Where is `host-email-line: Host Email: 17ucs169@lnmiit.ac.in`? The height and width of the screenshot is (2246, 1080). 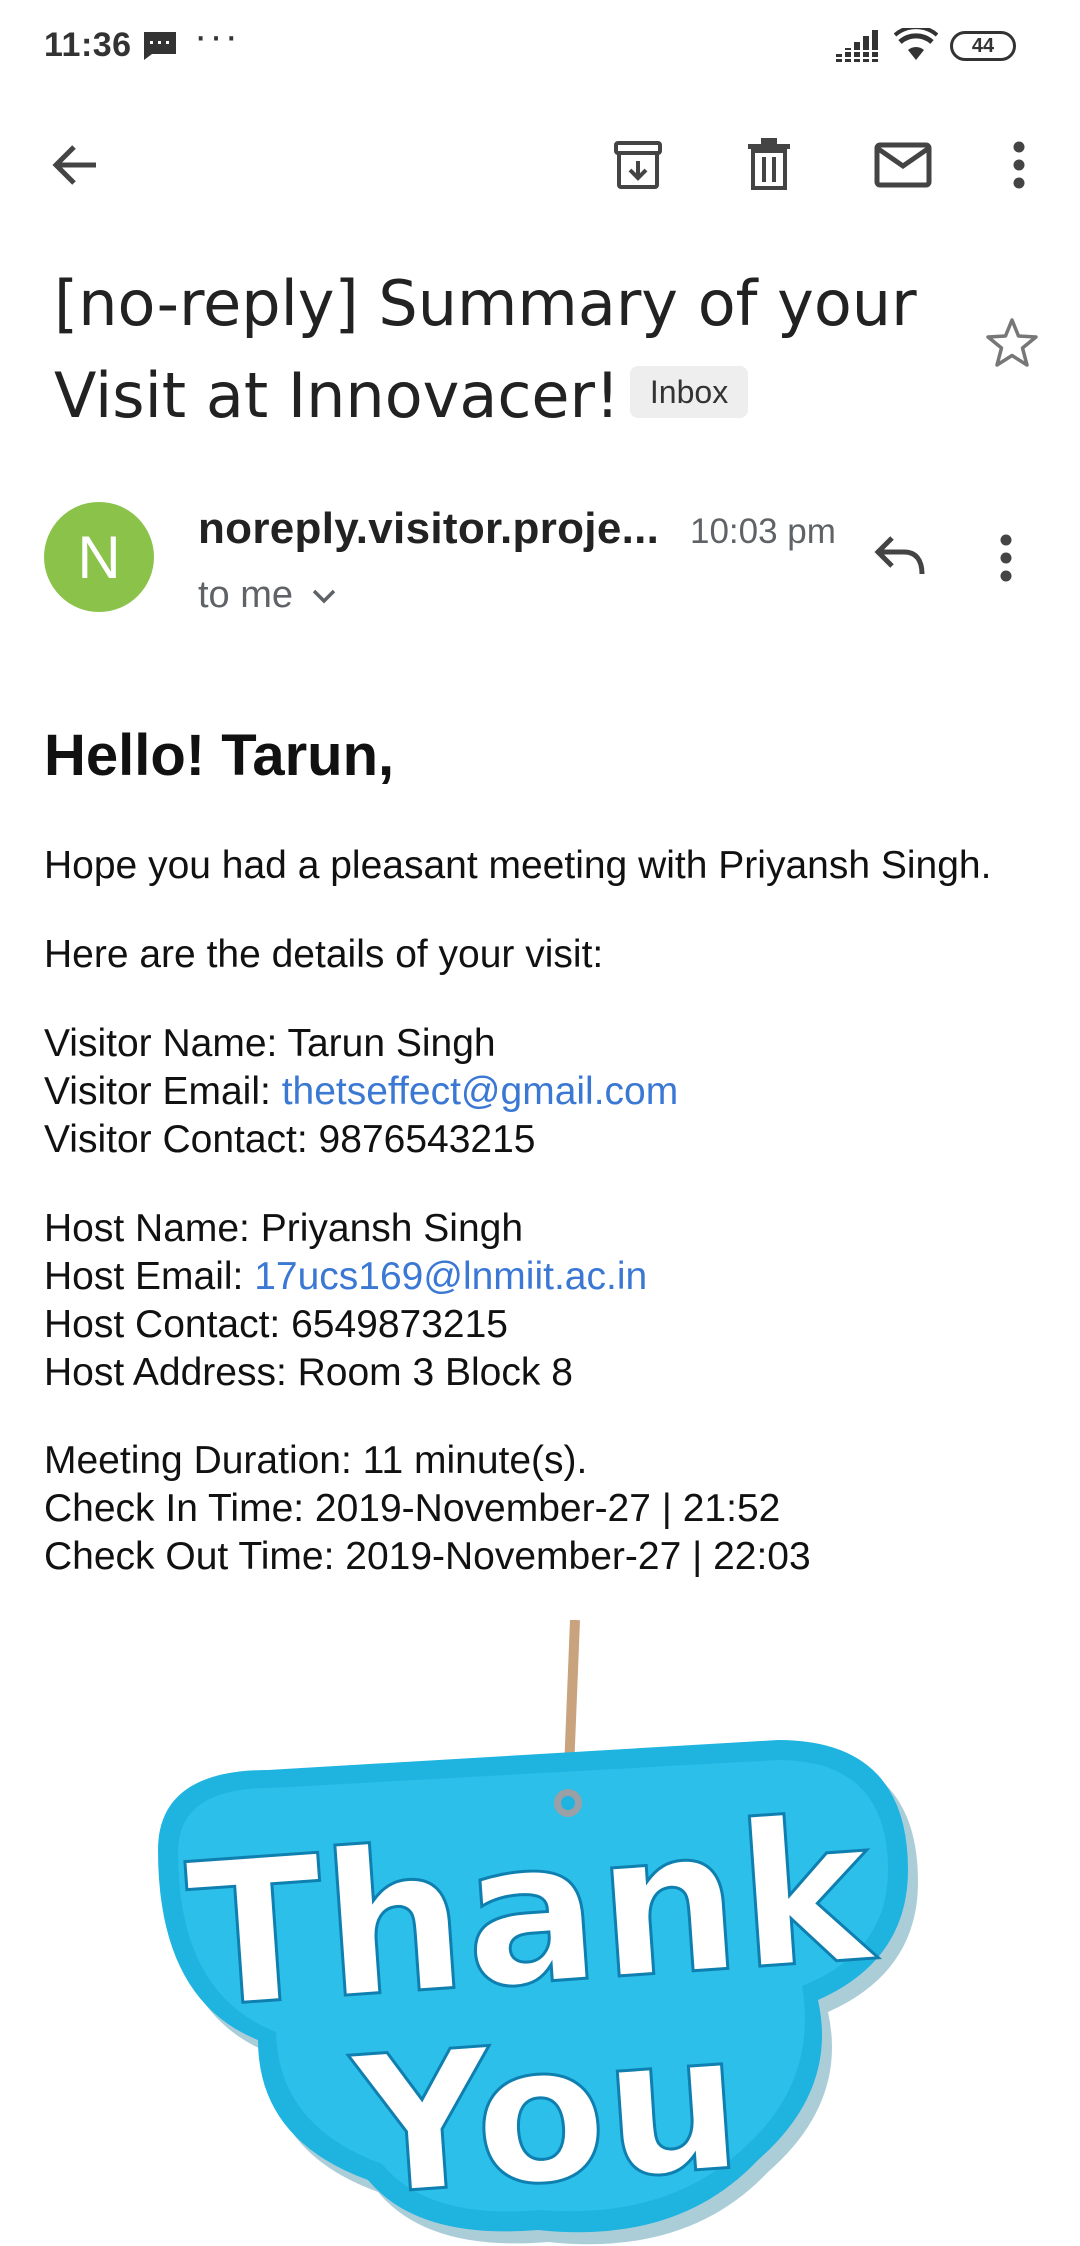 host-email-line: Host Email: 17ucs169@lnmiit.ac.in is located at coordinates (345, 1277).